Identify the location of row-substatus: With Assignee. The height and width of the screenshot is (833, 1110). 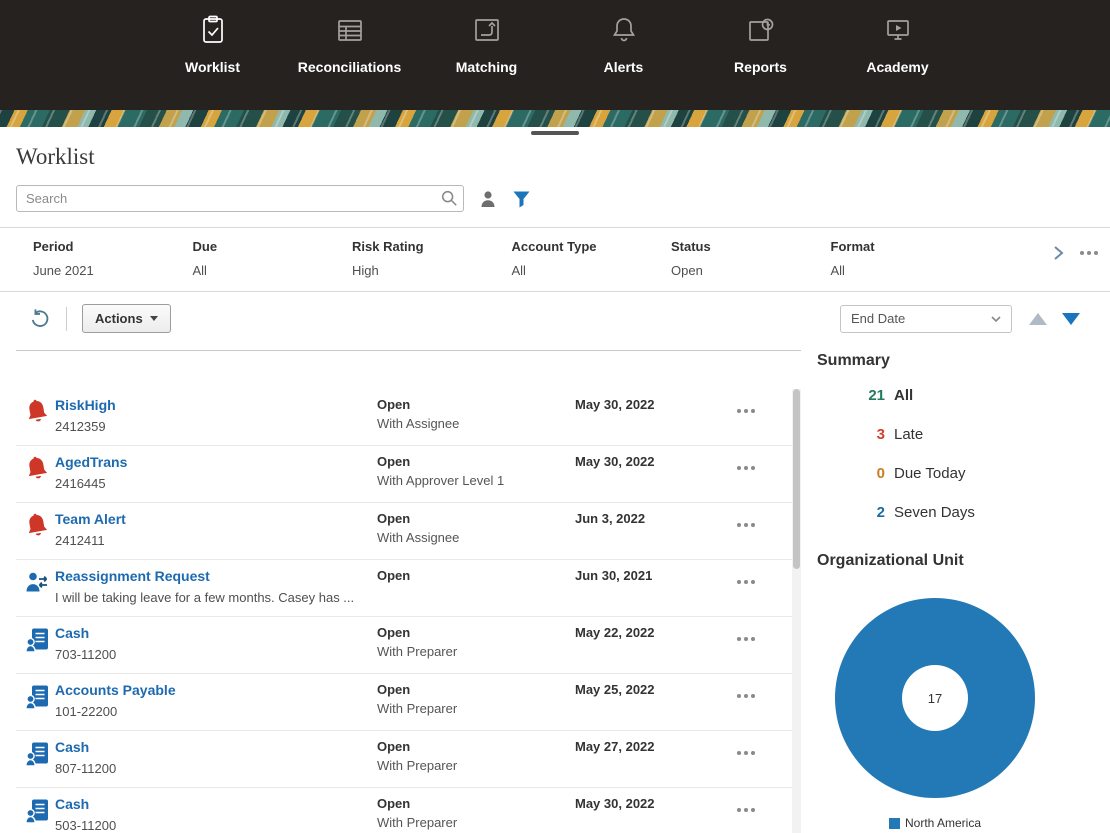
(418, 423).